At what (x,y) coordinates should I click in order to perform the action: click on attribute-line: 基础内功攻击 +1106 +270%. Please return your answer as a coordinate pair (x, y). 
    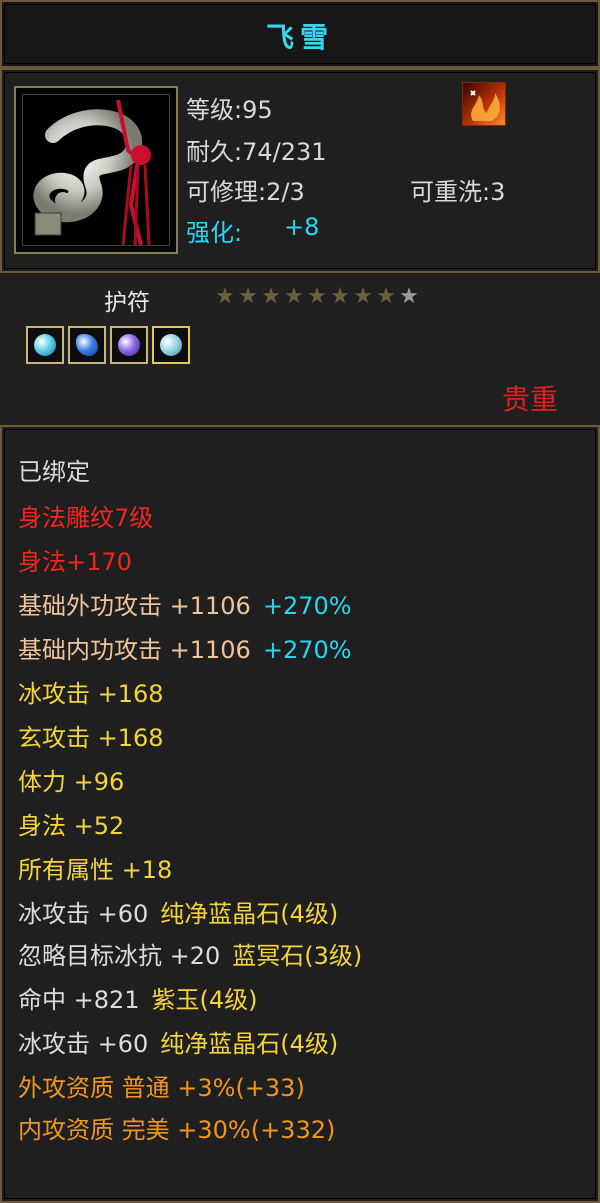
    Looking at the image, I should click on (185, 647).